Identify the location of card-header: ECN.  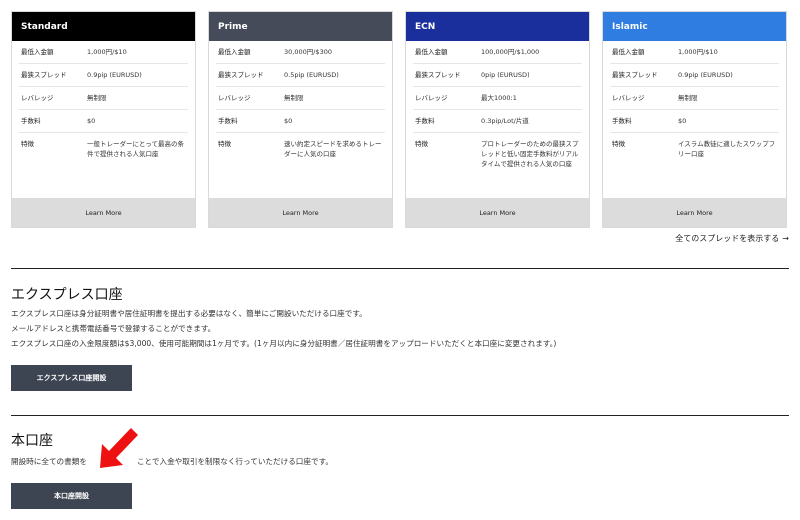
(497, 26).